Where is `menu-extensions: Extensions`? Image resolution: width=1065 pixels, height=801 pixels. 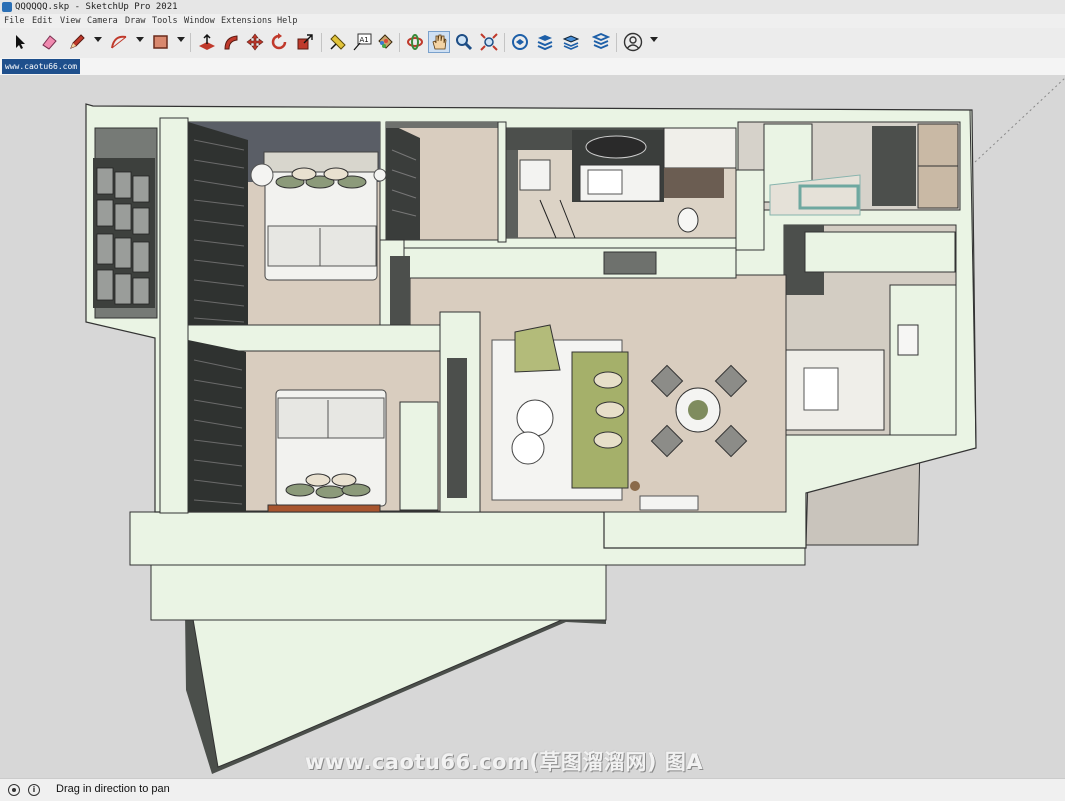 menu-extensions: Extensions is located at coordinates (246, 21).